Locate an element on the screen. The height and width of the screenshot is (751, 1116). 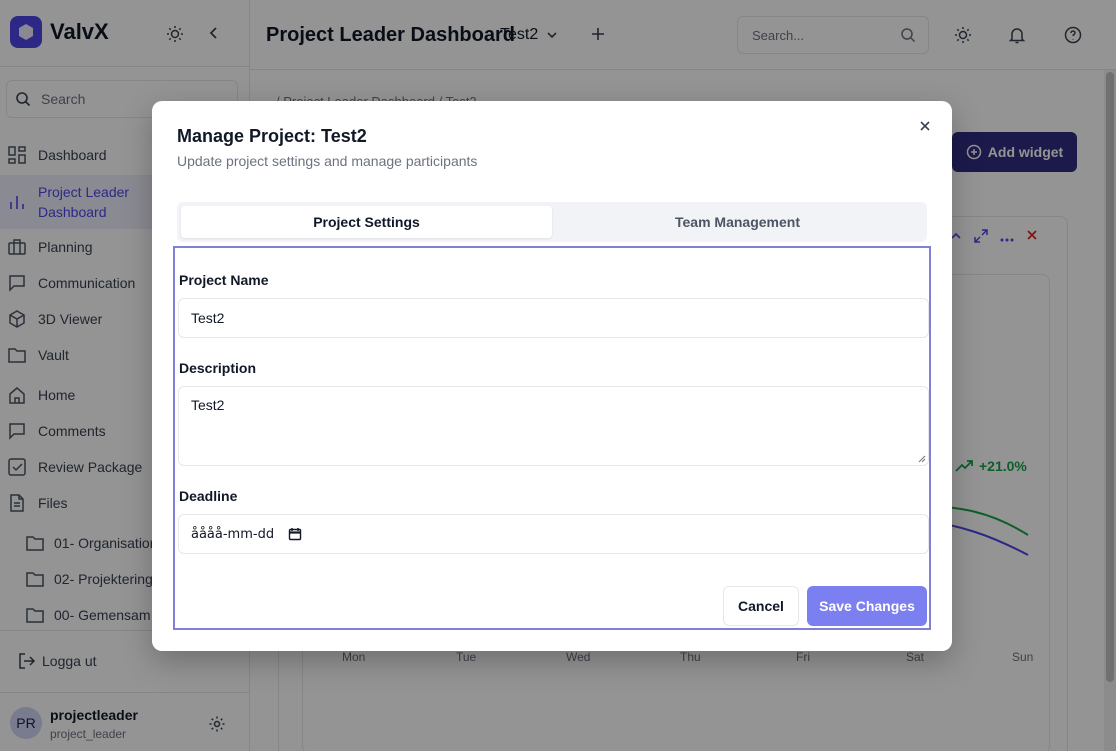
dialog-title: Manage Project: Test2 is located at coordinates (272, 136).